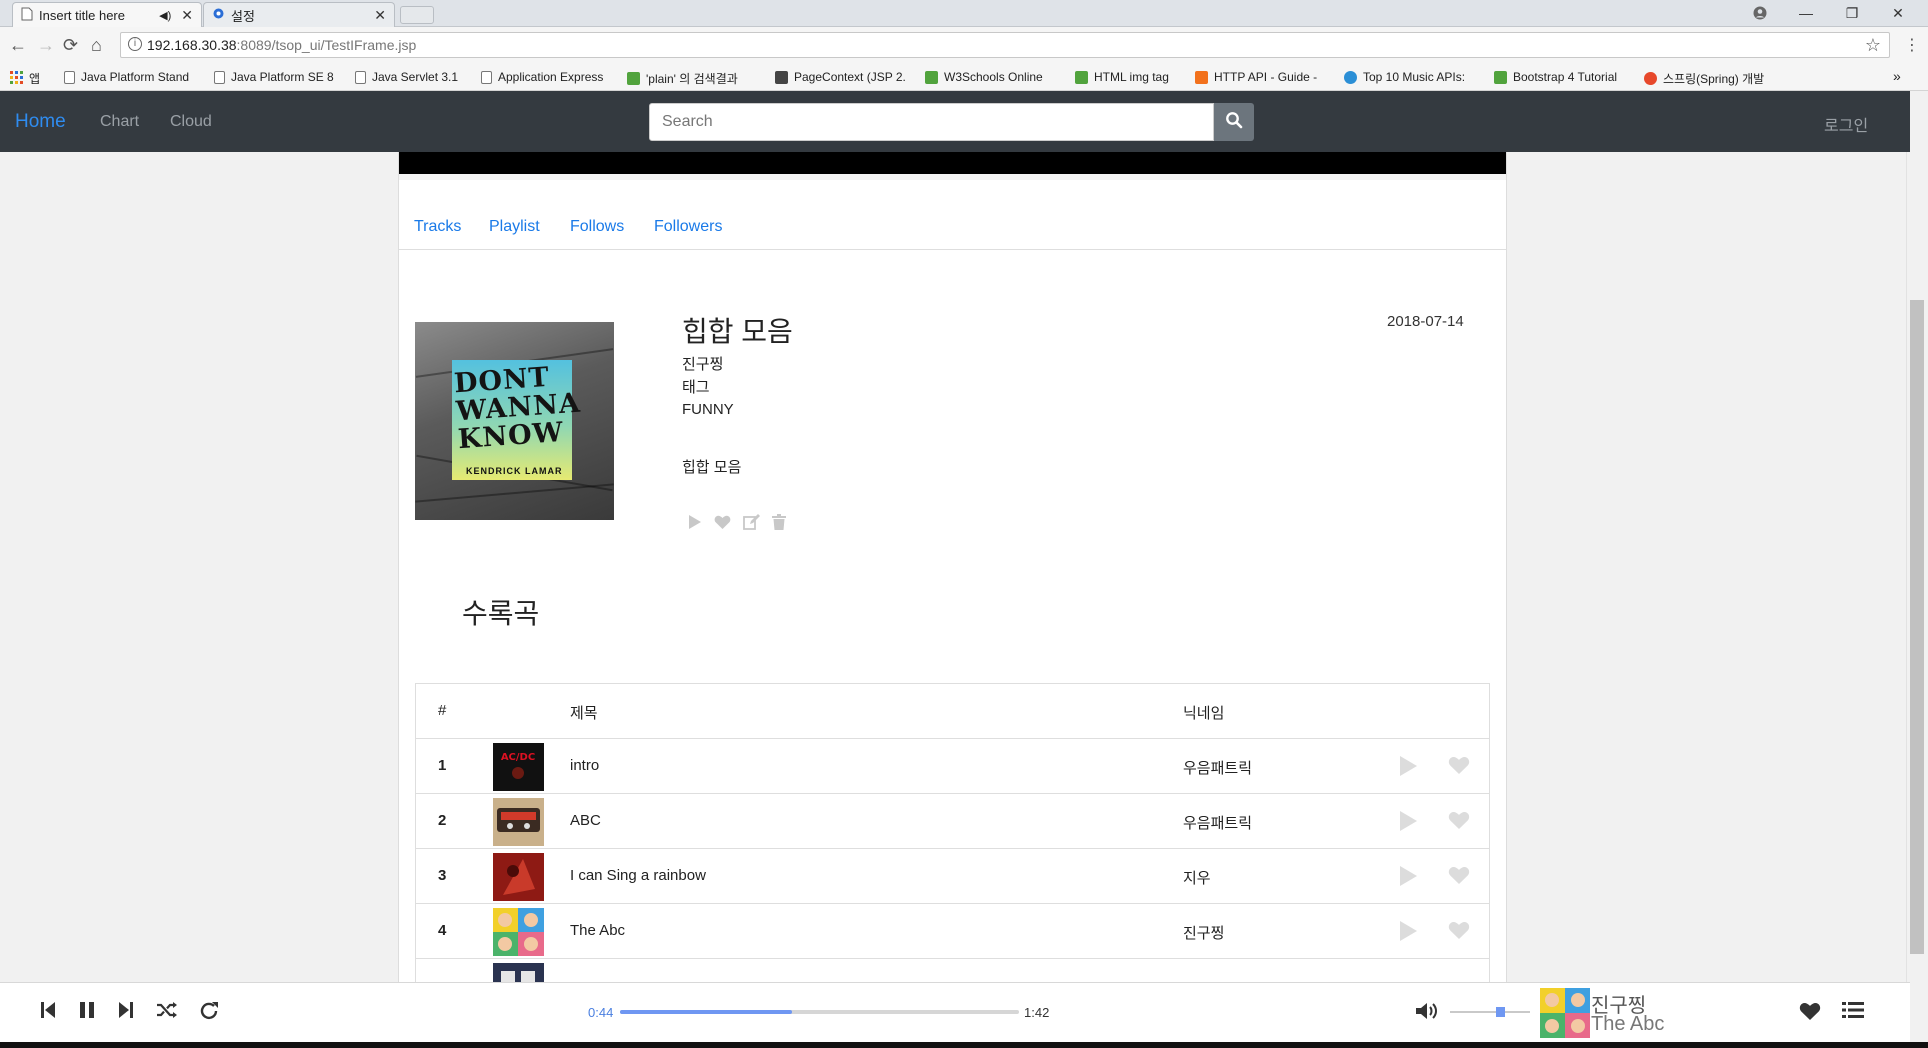 The image size is (1928, 1048). What do you see at coordinates (1256, 77) in the screenshot?
I see `bookmark-item: HTTP API - Guide -` at bounding box center [1256, 77].